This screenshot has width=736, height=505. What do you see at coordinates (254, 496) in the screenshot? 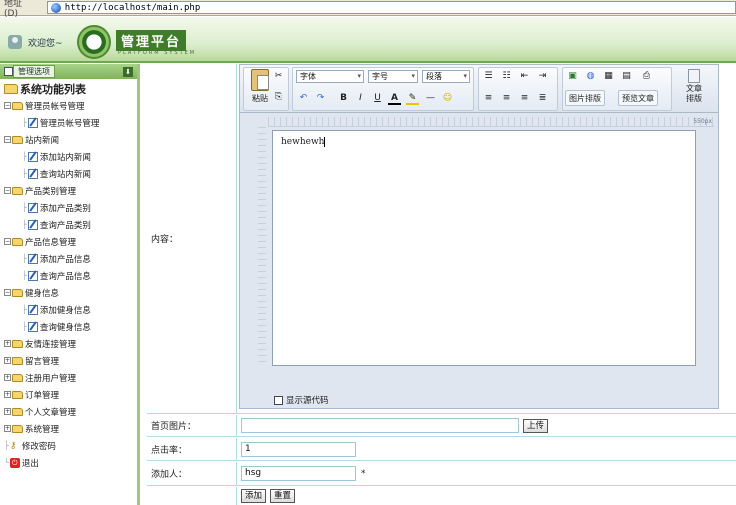
I see `add-button: 添加` at bounding box center [254, 496].